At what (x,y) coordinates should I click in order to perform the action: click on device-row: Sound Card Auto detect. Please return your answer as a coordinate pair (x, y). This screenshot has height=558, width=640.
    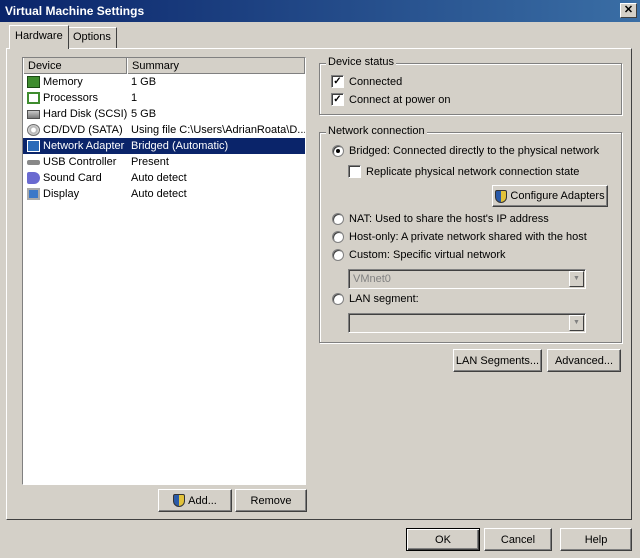
    Looking at the image, I should click on (164, 178).